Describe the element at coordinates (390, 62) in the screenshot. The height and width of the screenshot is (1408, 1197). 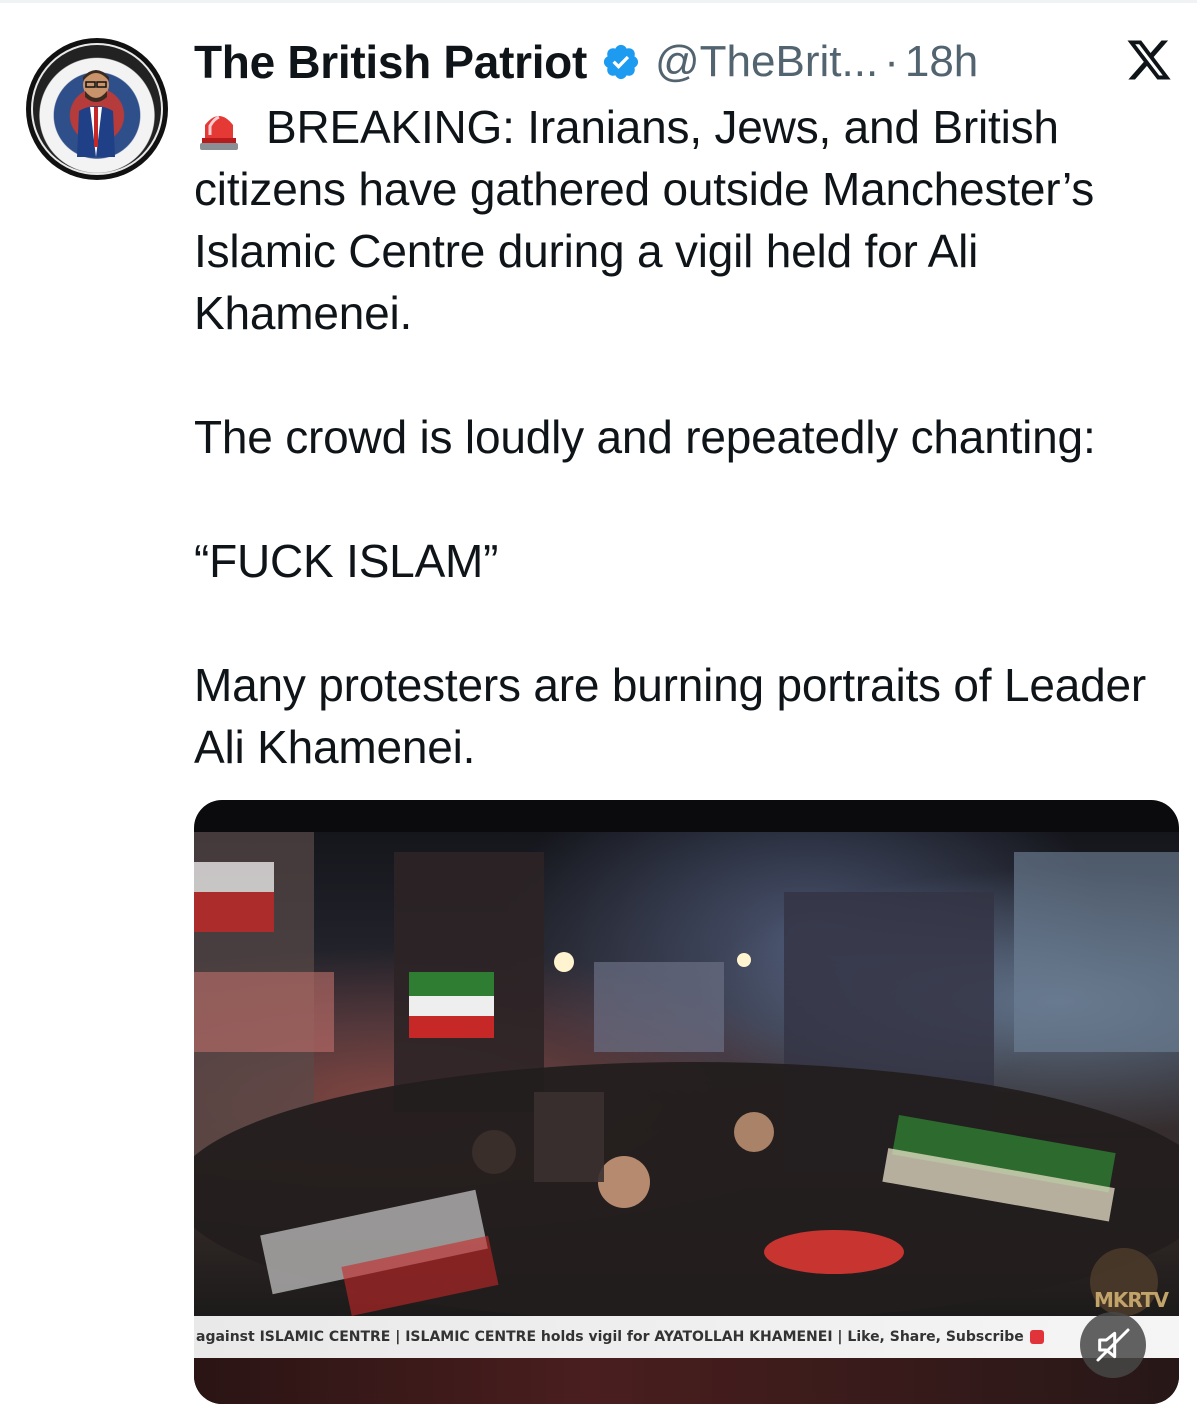
I see `author-name: The British Patriot` at that location.